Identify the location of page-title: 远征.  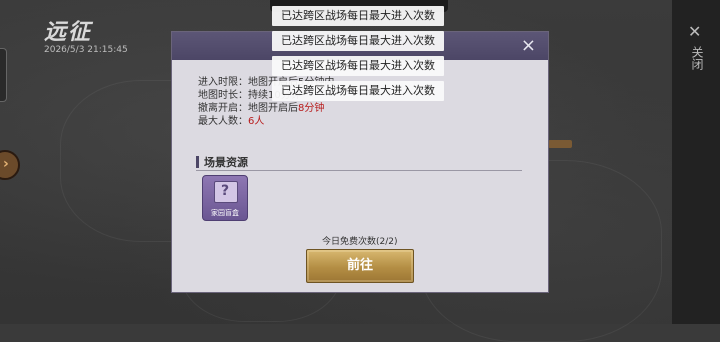
(68, 32).